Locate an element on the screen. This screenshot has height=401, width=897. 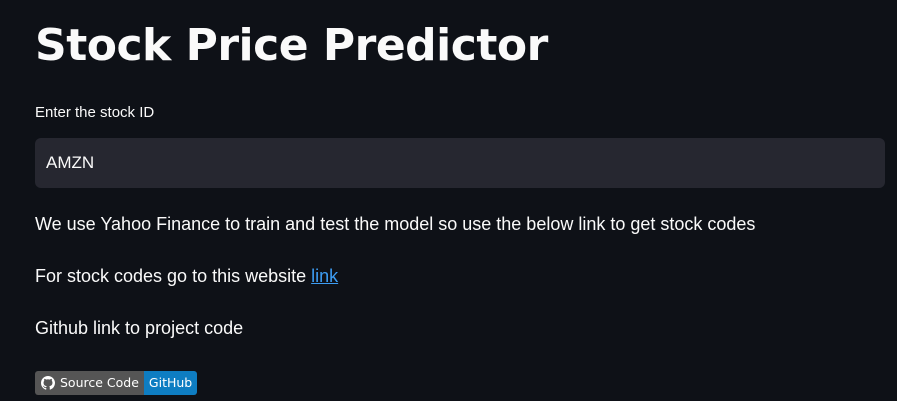
github-text: Github link to project code is located at coordinates (139, 328).